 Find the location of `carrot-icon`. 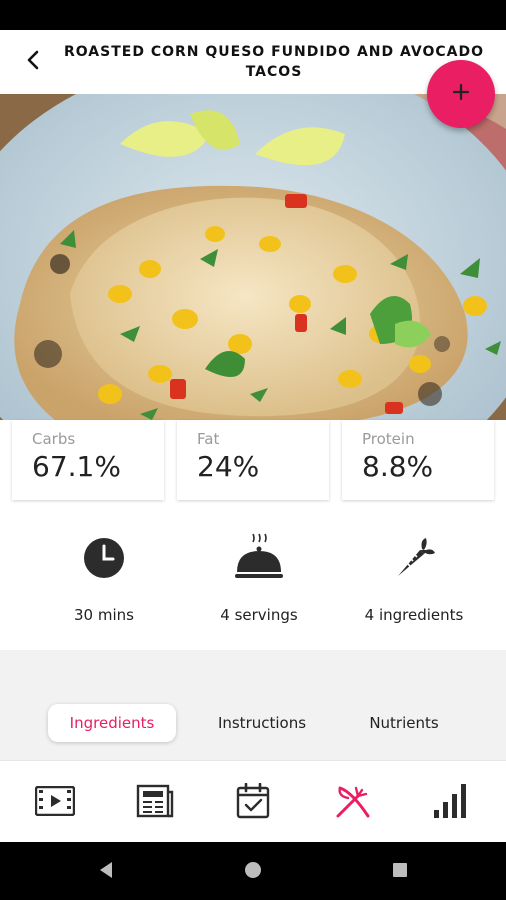

carrot-icon is located at coordinates (414, 560).